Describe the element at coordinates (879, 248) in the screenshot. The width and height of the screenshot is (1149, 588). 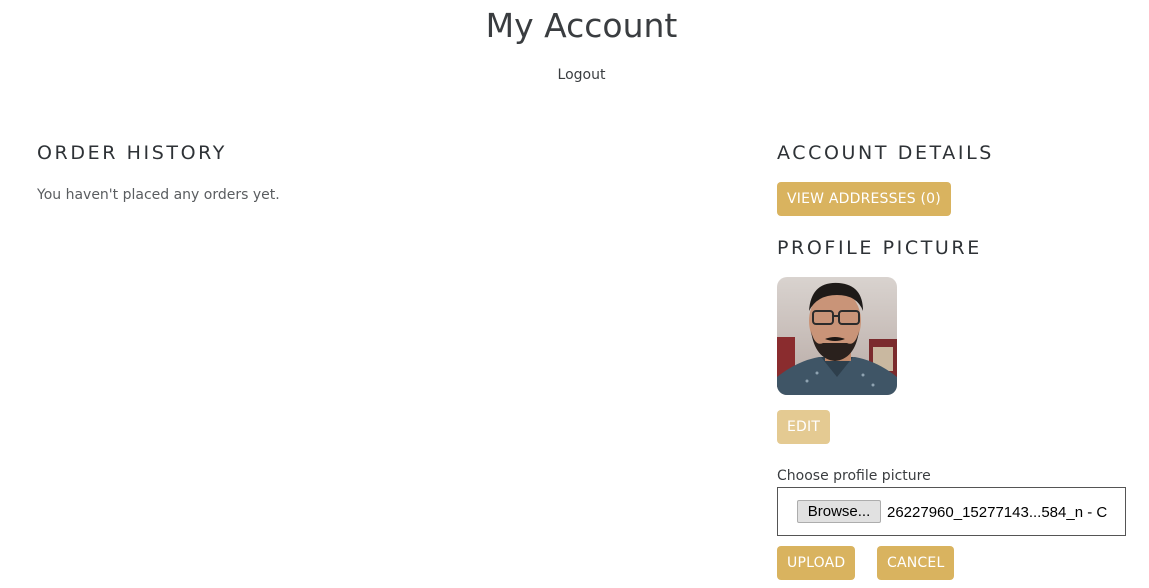
I see `profile-picture-heading: PROFILE PICTURE` at that location.